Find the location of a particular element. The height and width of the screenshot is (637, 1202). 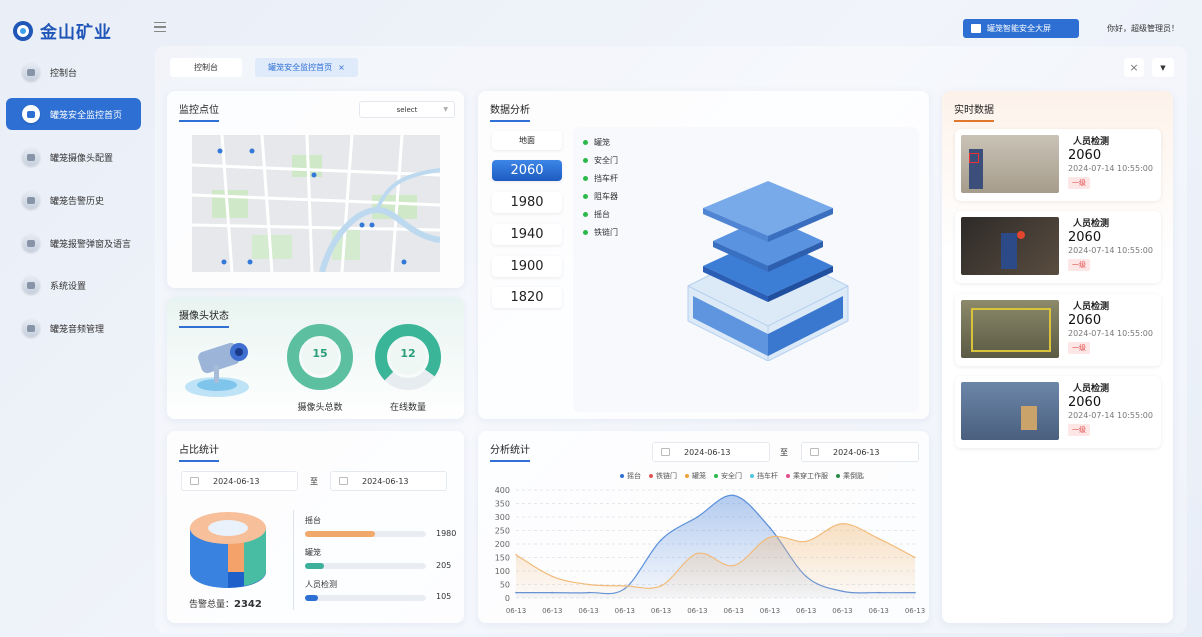

alarm-total-value: 2342 is located at coordinates (248, 604).